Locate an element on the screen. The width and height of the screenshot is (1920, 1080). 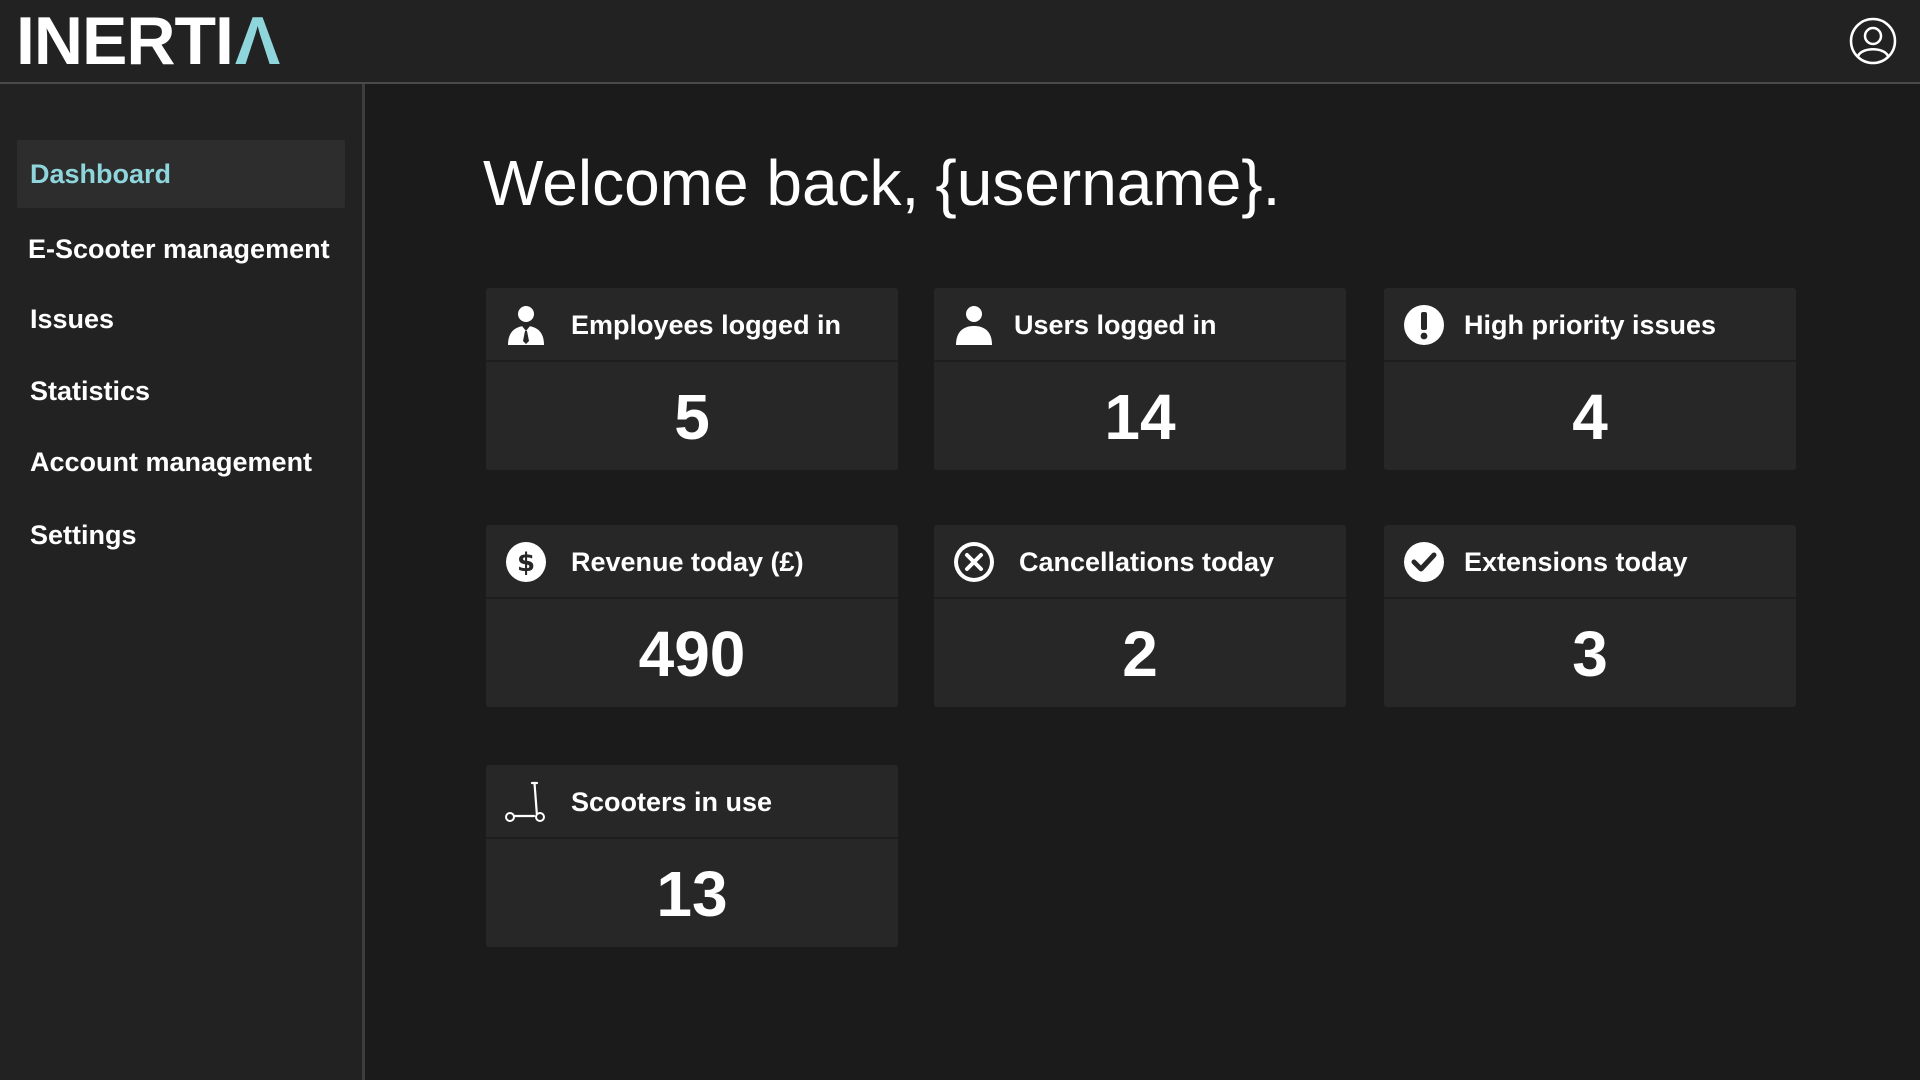
welcome-heading: Welcome back, {username}. is located at coordinates (881, 183).